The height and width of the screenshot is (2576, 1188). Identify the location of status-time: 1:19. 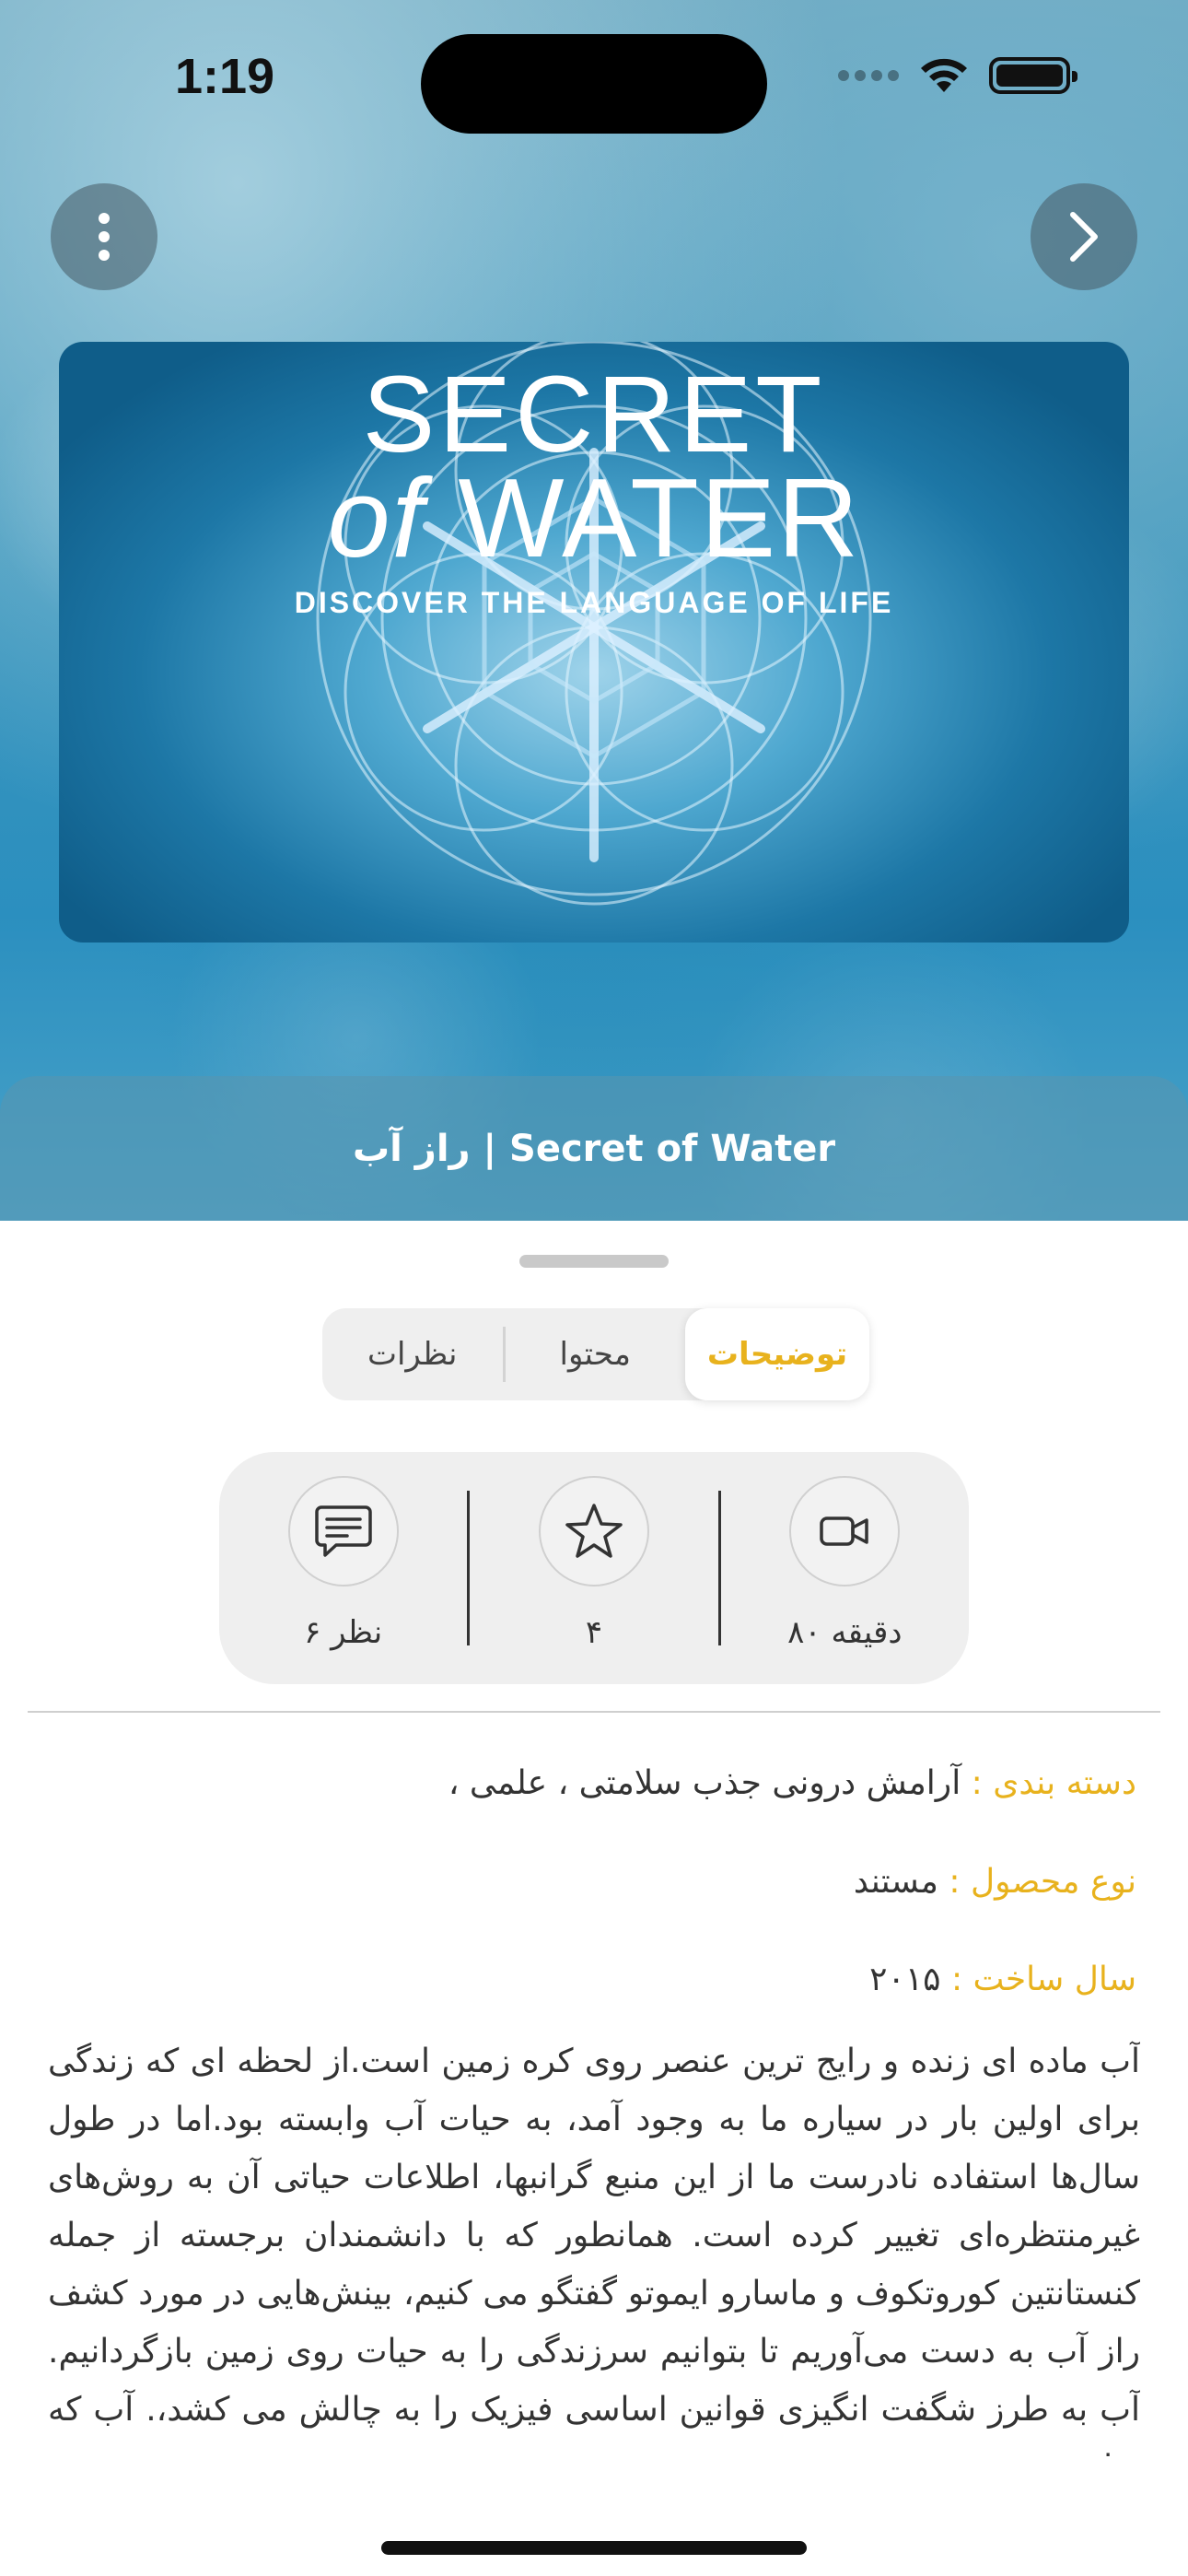
(225, 76).